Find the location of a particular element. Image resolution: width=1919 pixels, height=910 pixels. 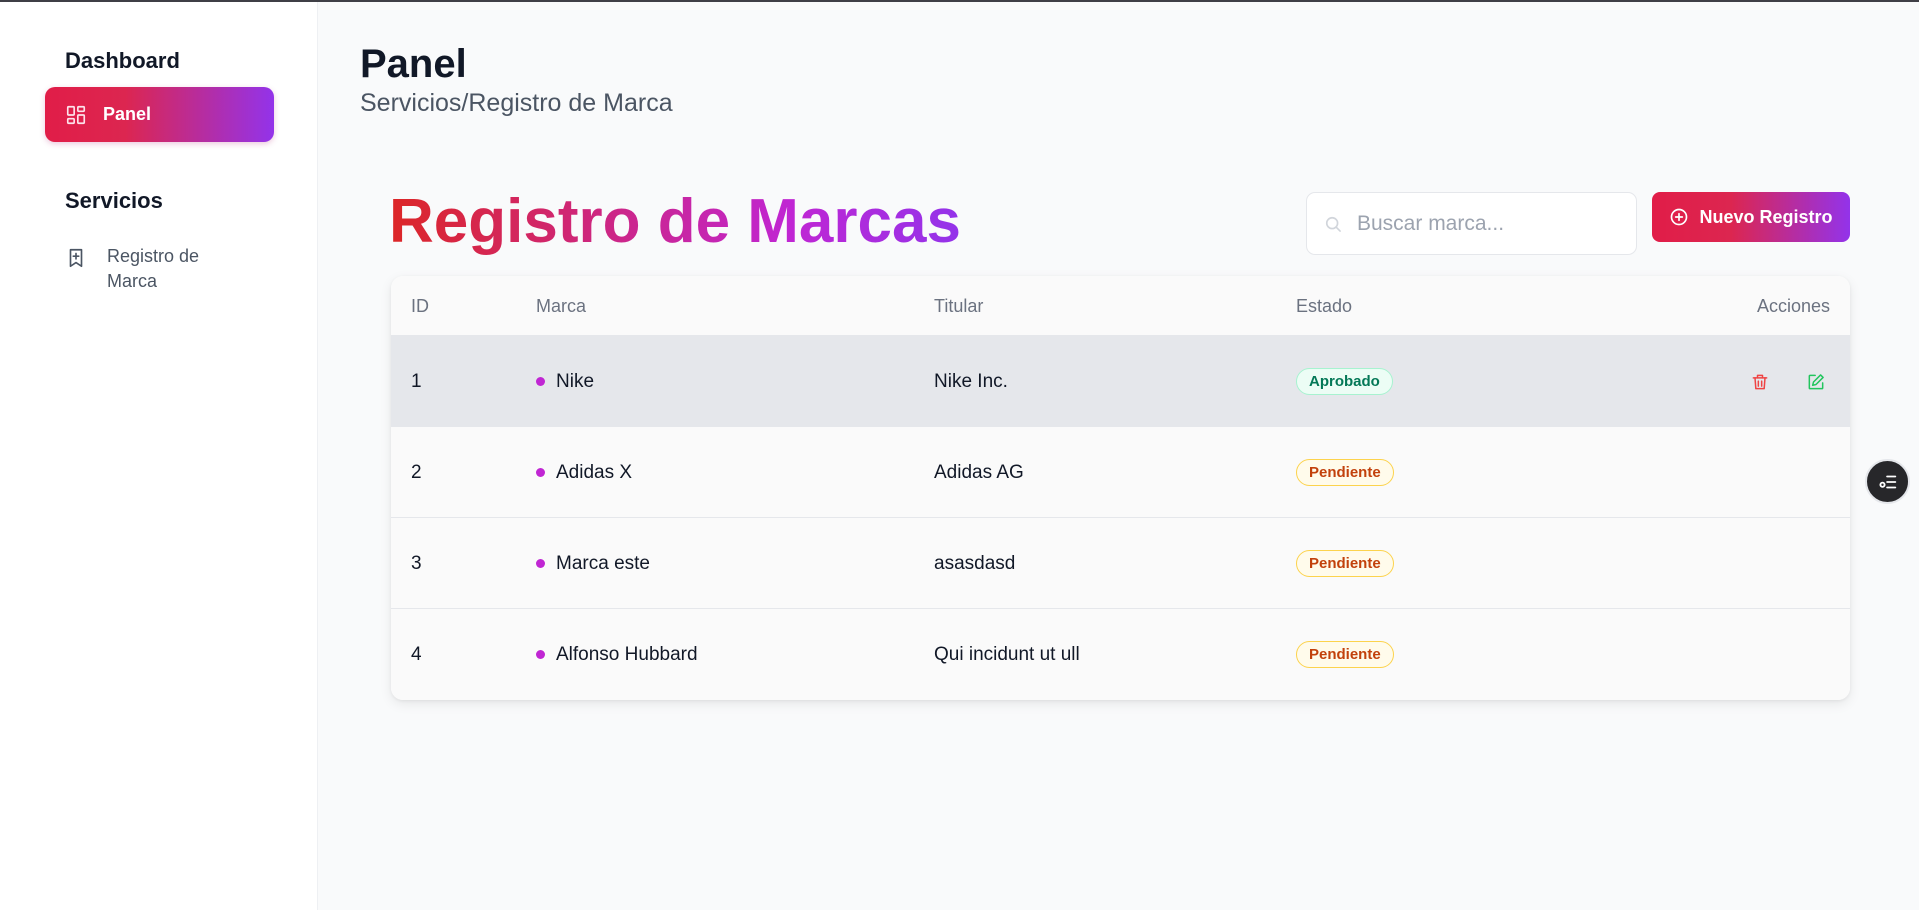

list-settings-icon is located at coordinates (1888, 482).